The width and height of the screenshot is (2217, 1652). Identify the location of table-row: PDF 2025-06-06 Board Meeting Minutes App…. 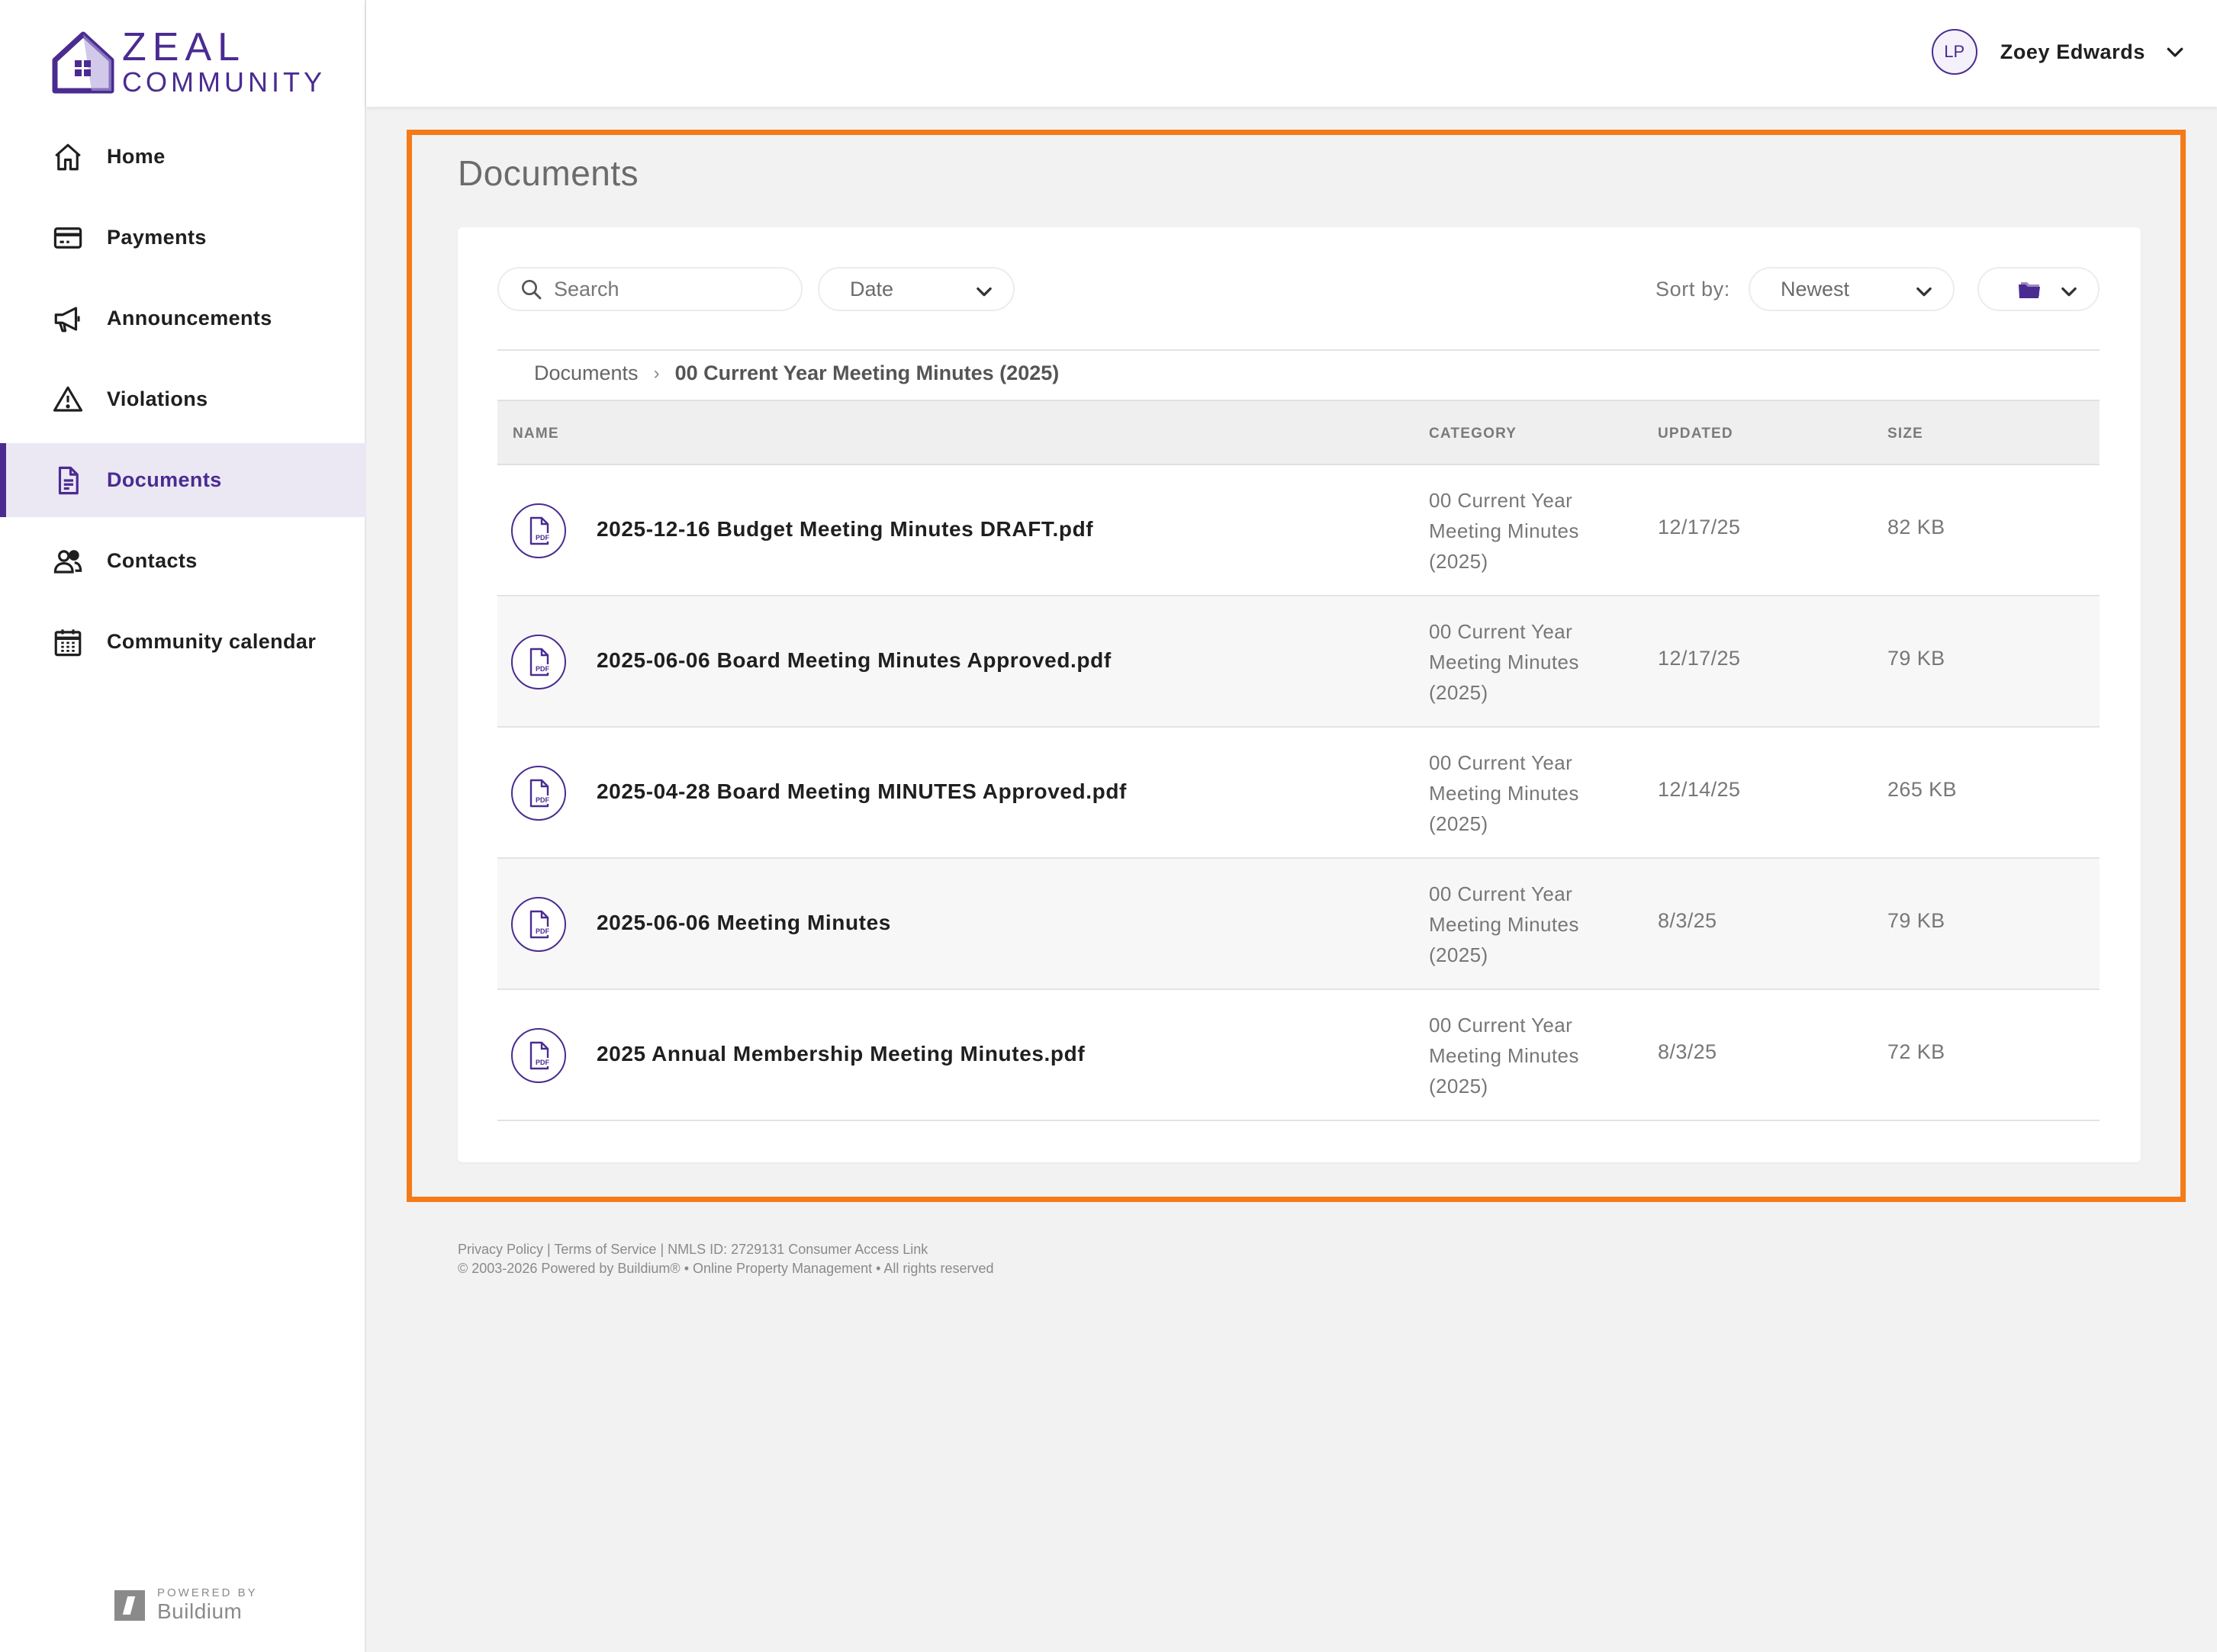
(1298, 662).